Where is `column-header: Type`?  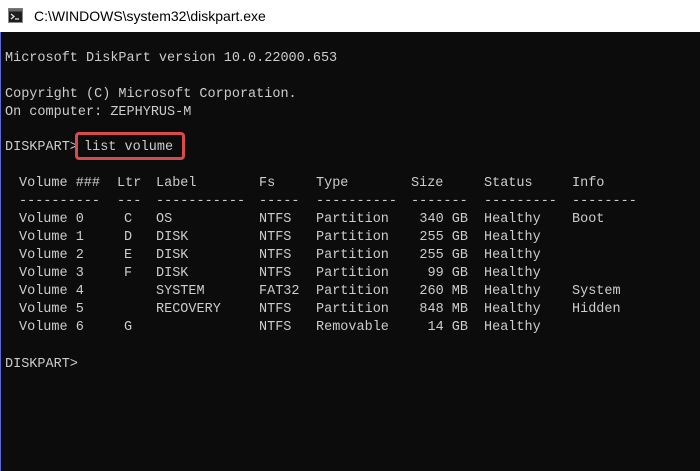 column-header: Type is located at coordinates (332, 183).